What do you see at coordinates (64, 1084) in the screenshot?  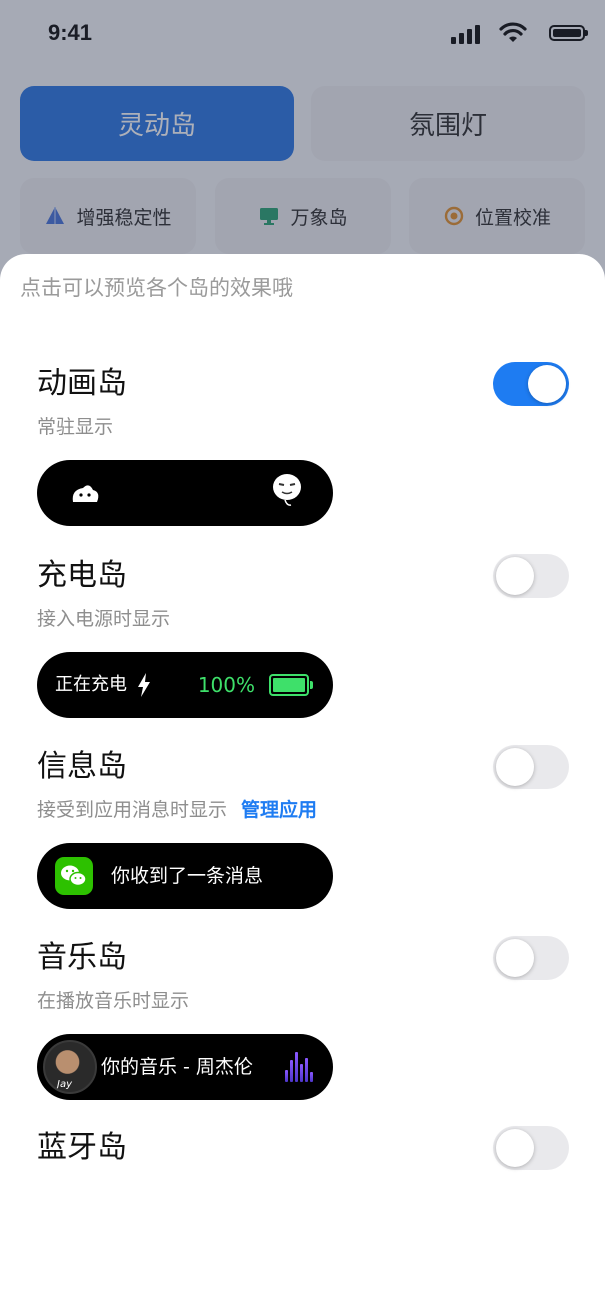 I see `avatar-jay-text: Jay` at bounding box center [64, 1084].